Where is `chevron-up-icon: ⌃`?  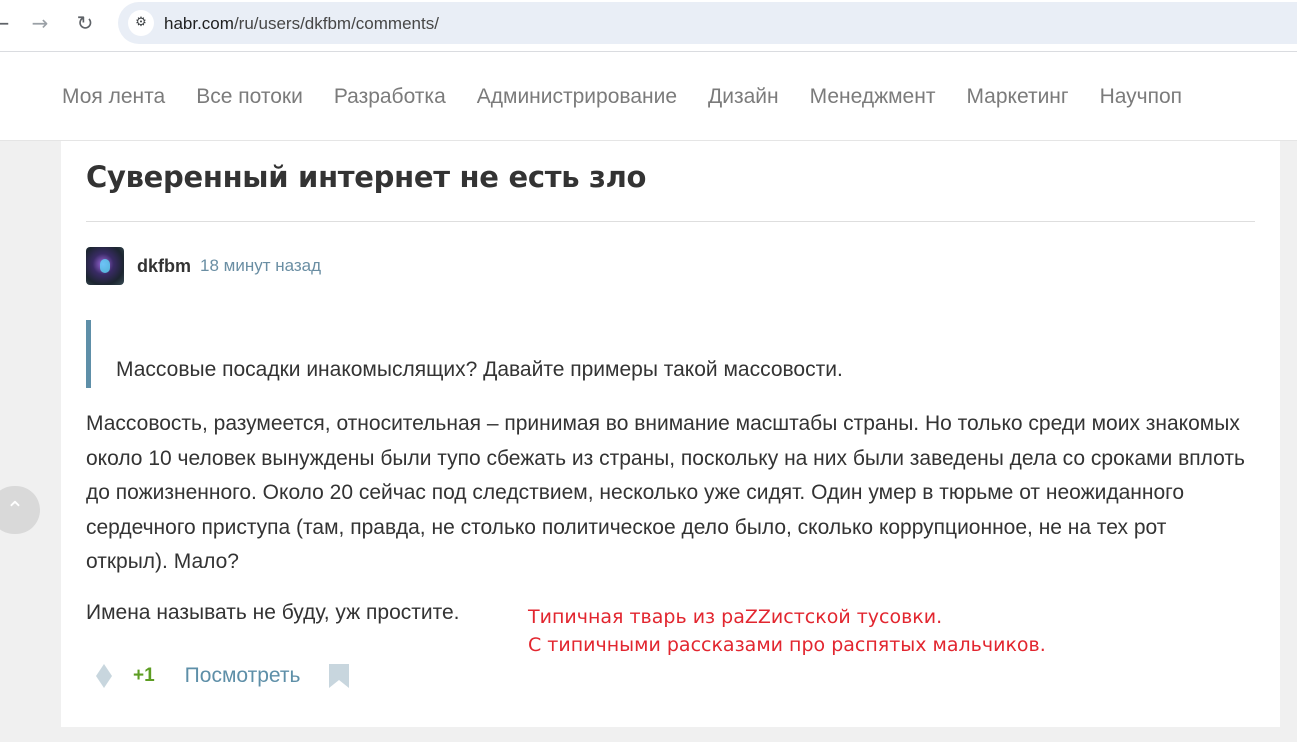
chevron-up-icon: ⌃ is located at coordinates (15, 509).